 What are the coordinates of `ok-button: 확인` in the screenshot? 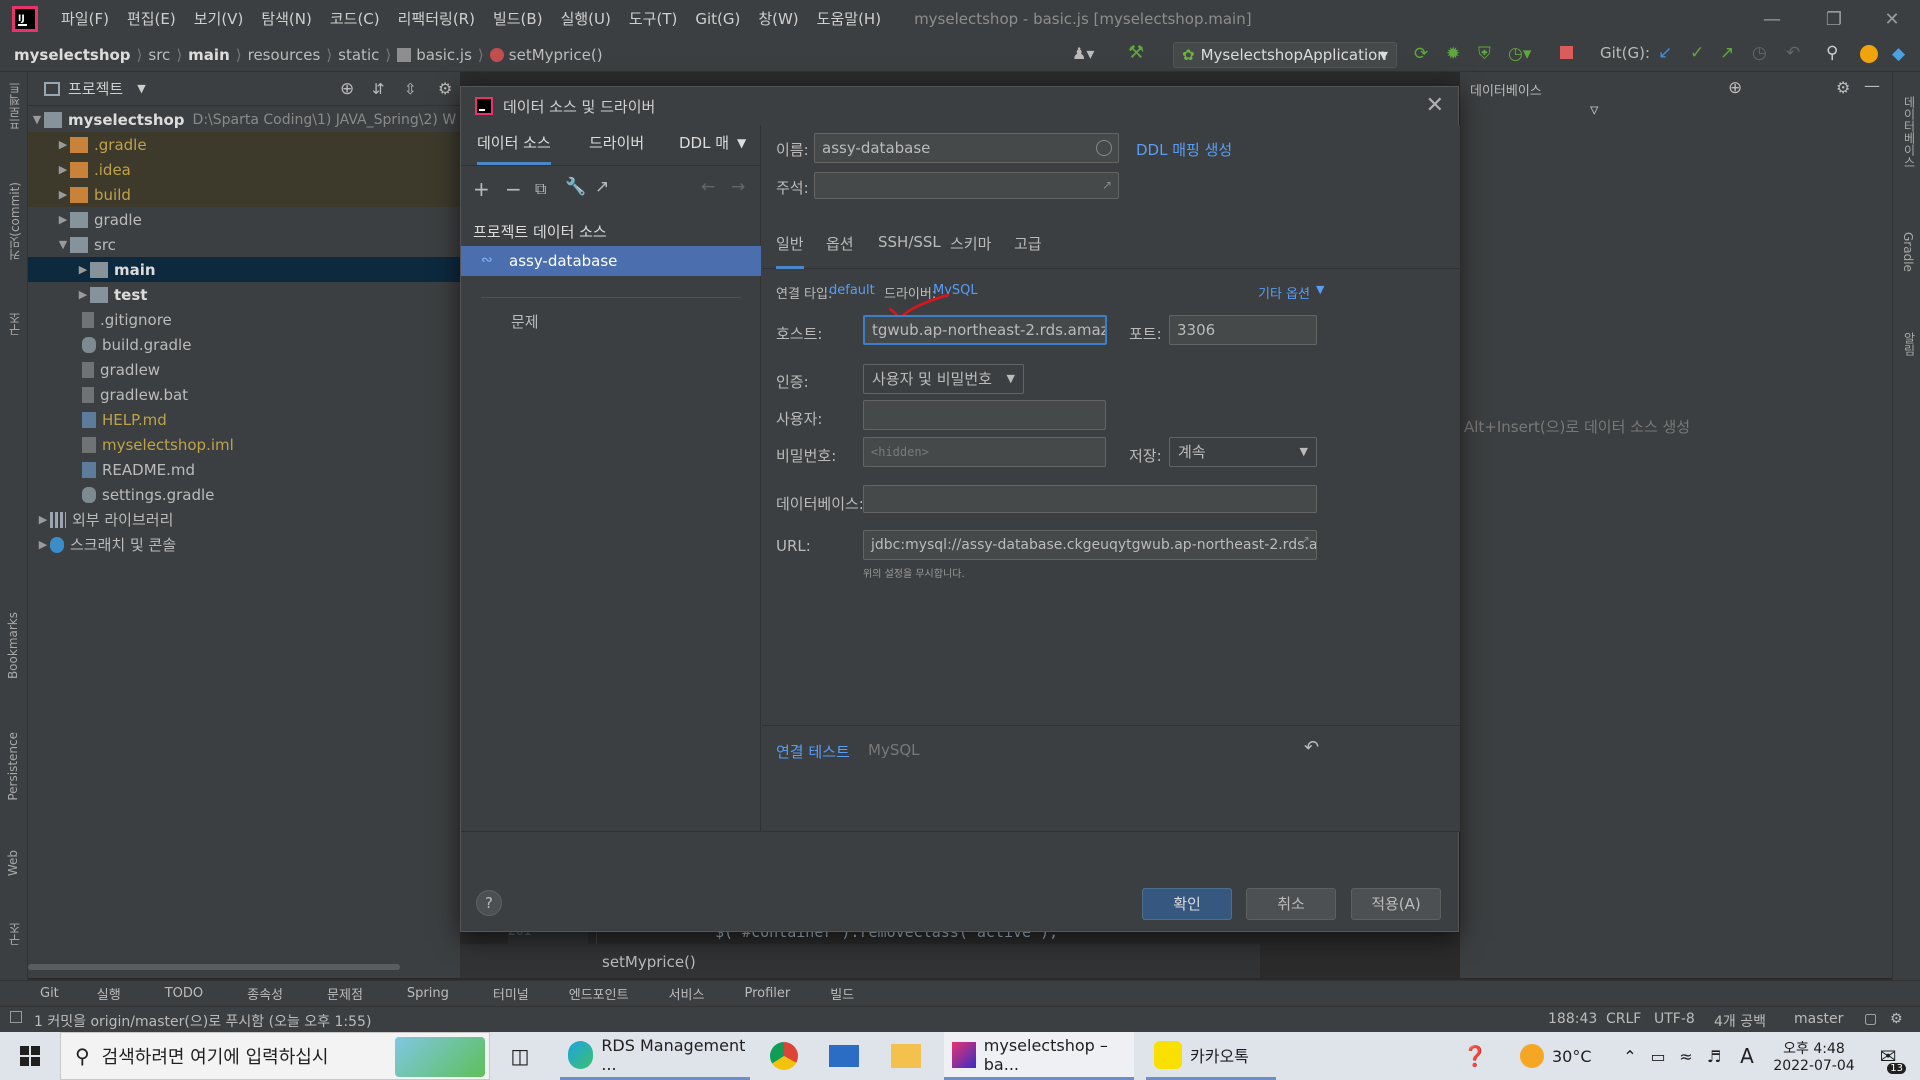 It's located at (1187, 904).